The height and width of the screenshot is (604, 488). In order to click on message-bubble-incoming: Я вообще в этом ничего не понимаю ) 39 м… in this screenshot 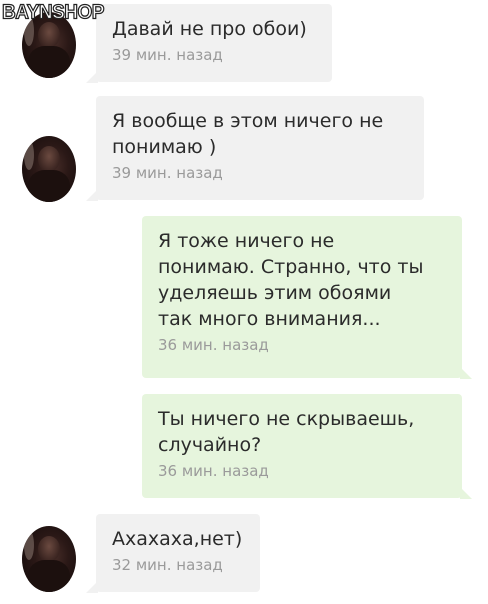, I will do `click(255, 148)`.